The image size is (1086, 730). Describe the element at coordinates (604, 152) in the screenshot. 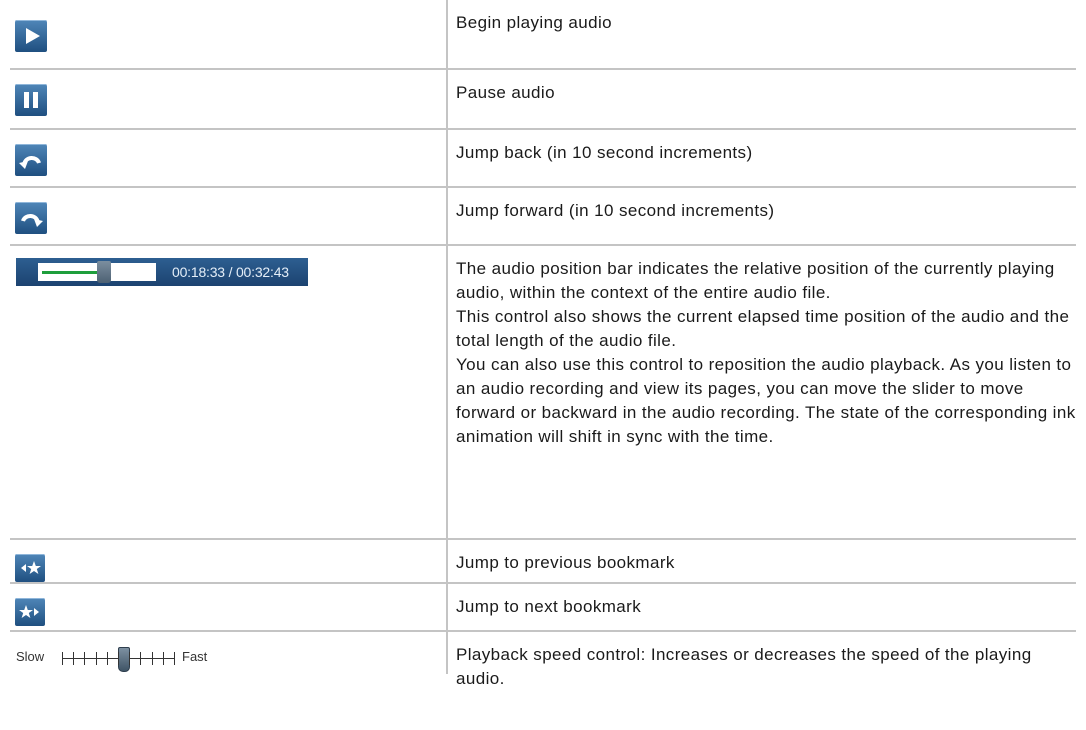

I see `description-text: Jump back (in 10 second increments)` at that location.